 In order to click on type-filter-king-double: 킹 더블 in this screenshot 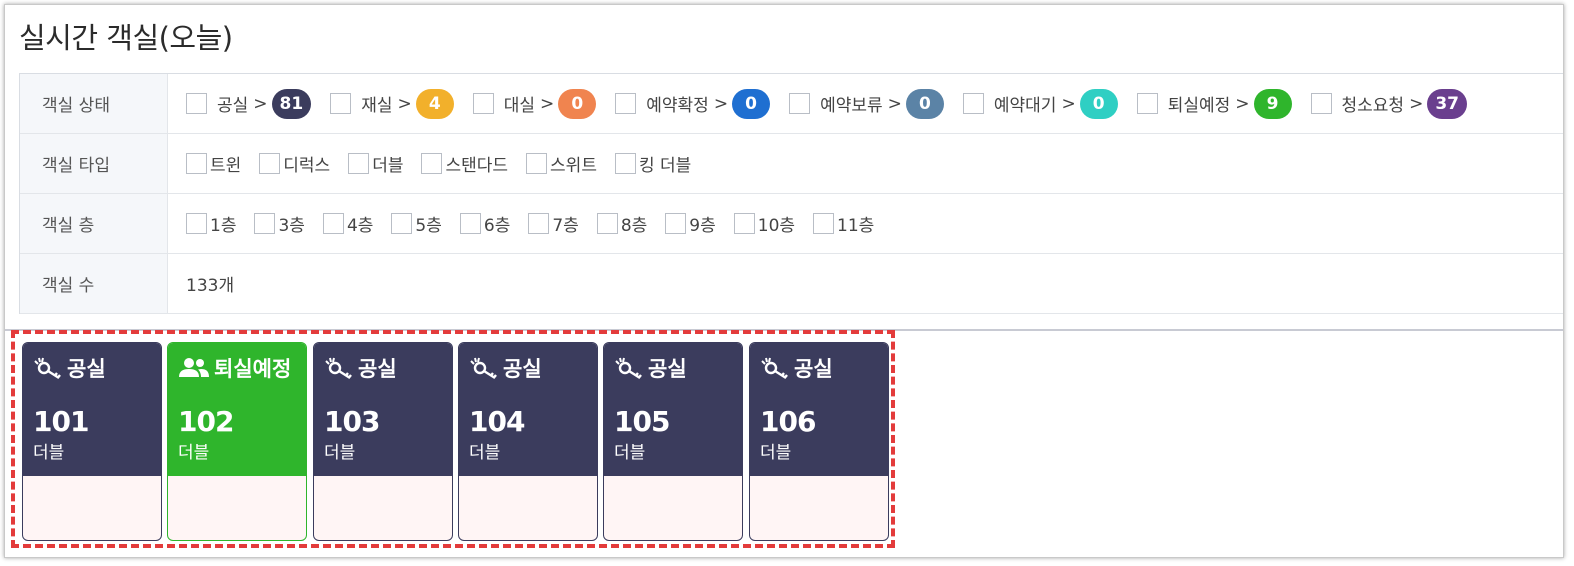, I will do `click(653, 163)`.